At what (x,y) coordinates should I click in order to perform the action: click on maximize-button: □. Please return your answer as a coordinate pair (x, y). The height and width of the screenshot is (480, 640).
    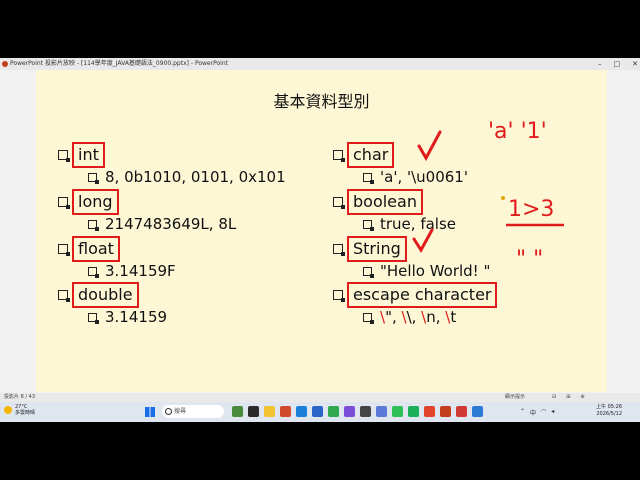
    Looking at the image, I should click on (617, 64).